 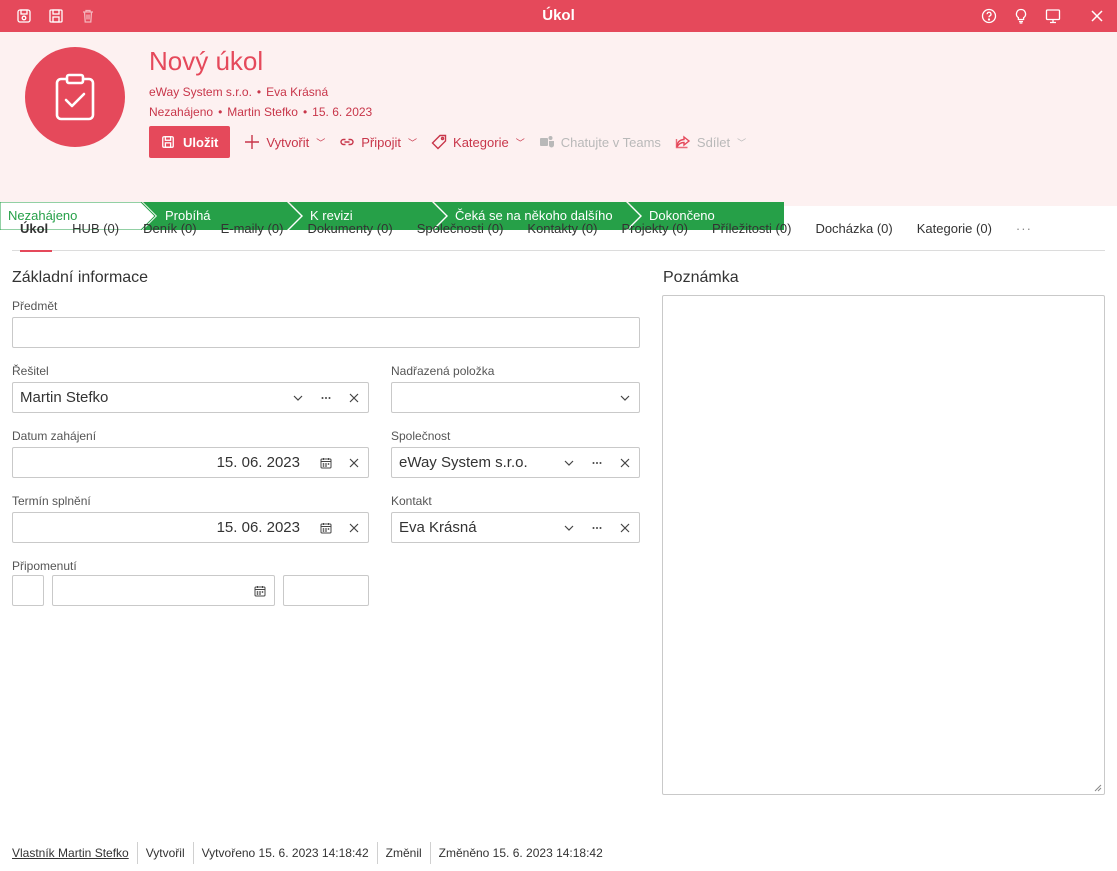 What do you see at coordinates (349, 229) in the screenshot?
I see `tab-documents: Dokumenty (0)` at bounding box center [349, 229].